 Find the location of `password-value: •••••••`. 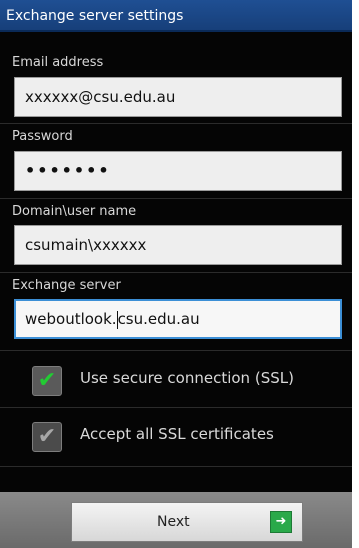

password-value: ••••••• is located at coordinates (68, 170).